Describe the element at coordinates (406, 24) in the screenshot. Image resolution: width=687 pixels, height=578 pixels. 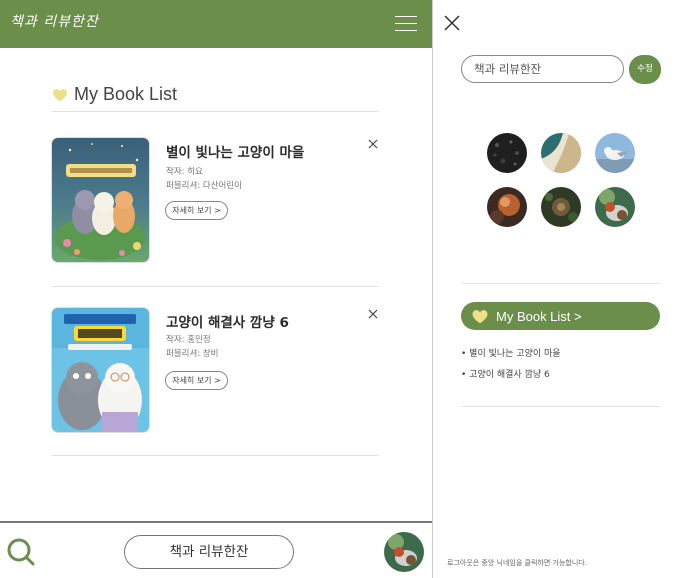
I see `hamburger-icon` at that location.